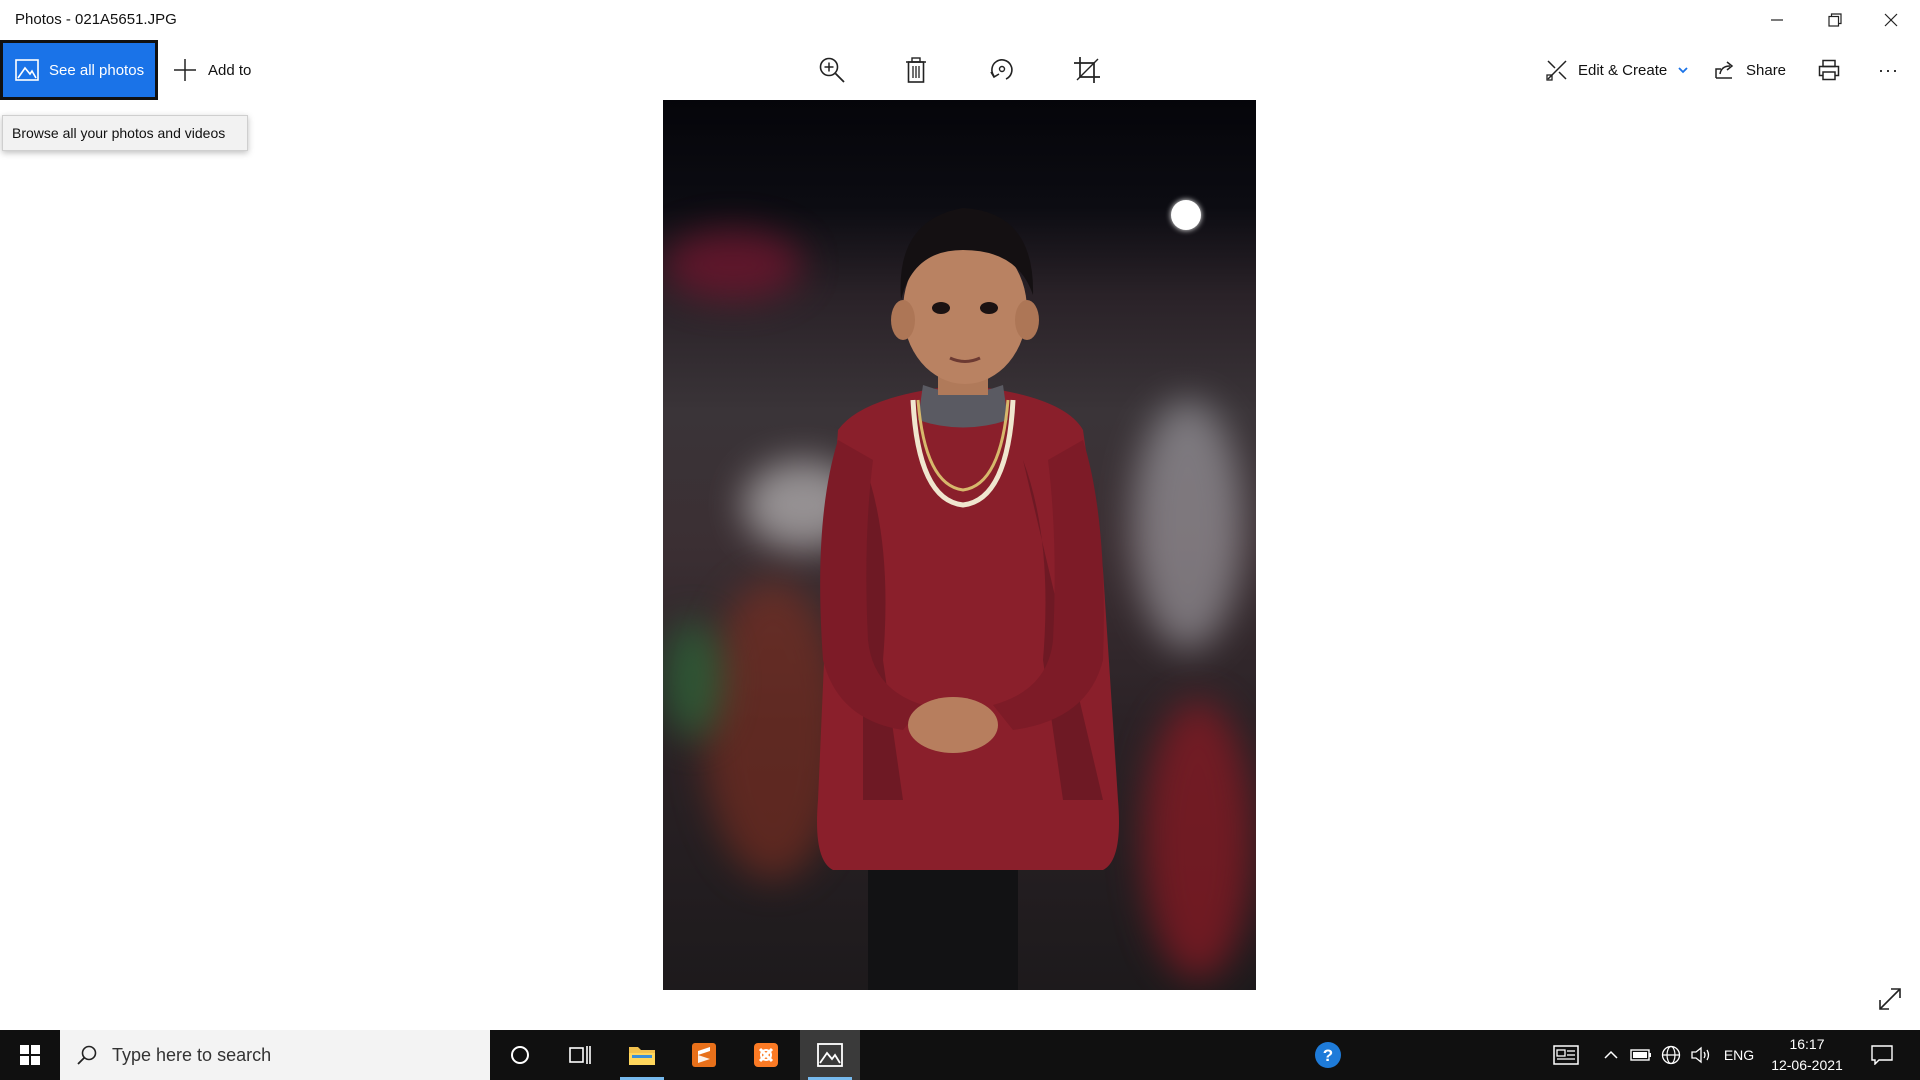 This screenshot has width=1920, height=1080. I want to click on volume-tray-button, so click(1701, 1055).